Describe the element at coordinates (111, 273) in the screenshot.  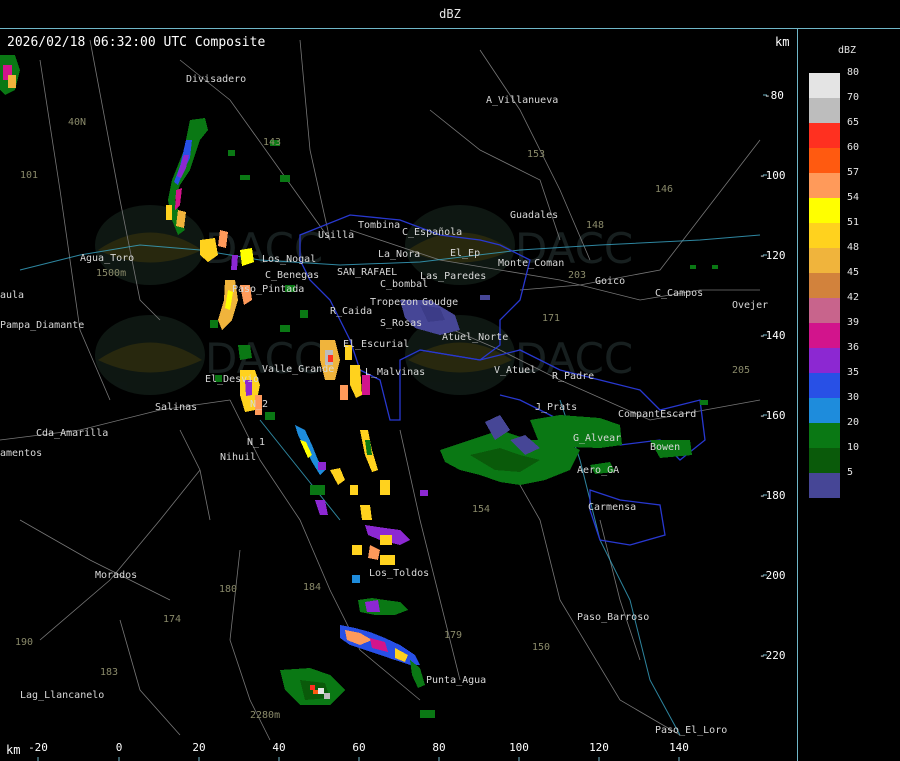
I see `svg-text: 1500m` at that location.